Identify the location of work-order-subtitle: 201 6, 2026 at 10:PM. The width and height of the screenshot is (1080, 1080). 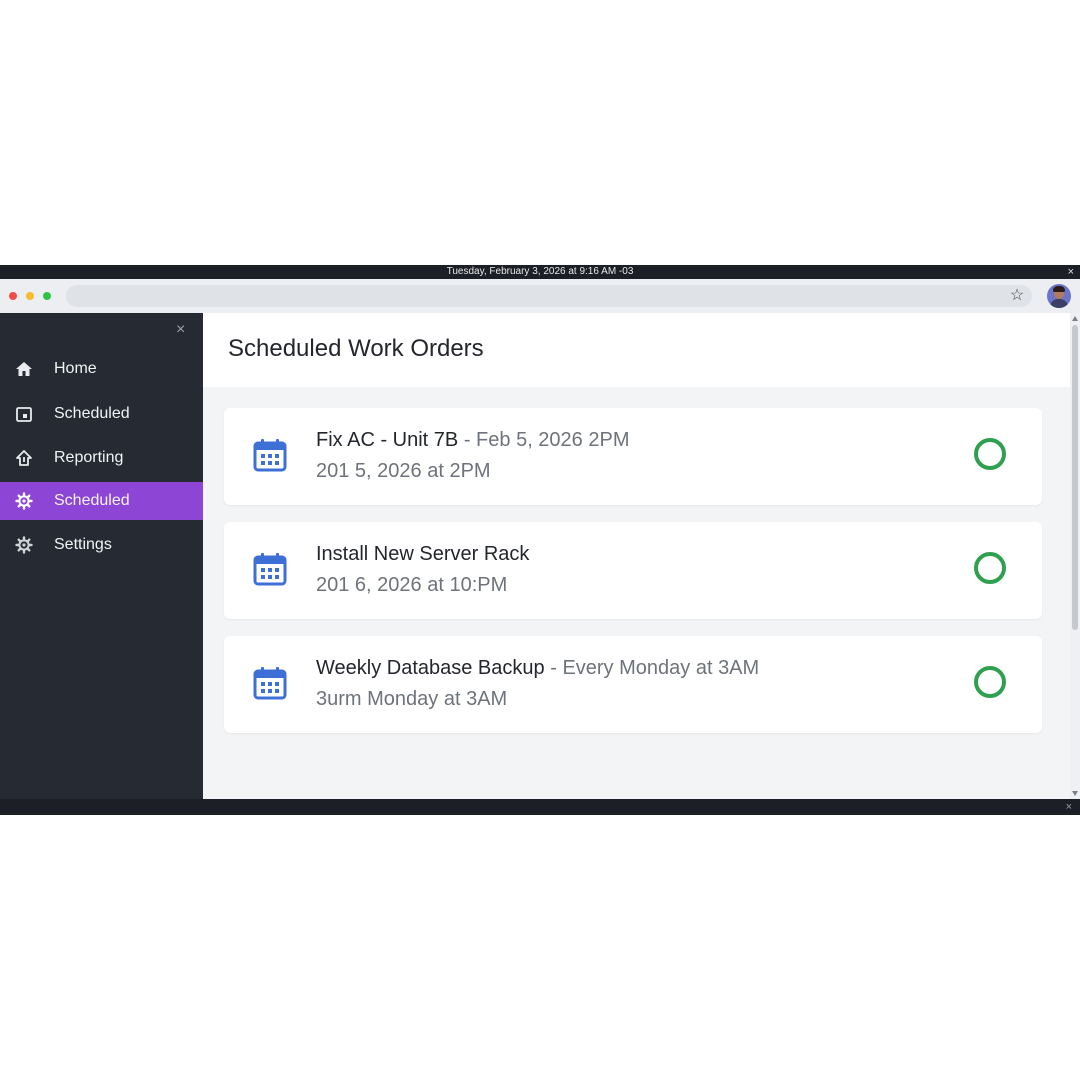
(412, 585).